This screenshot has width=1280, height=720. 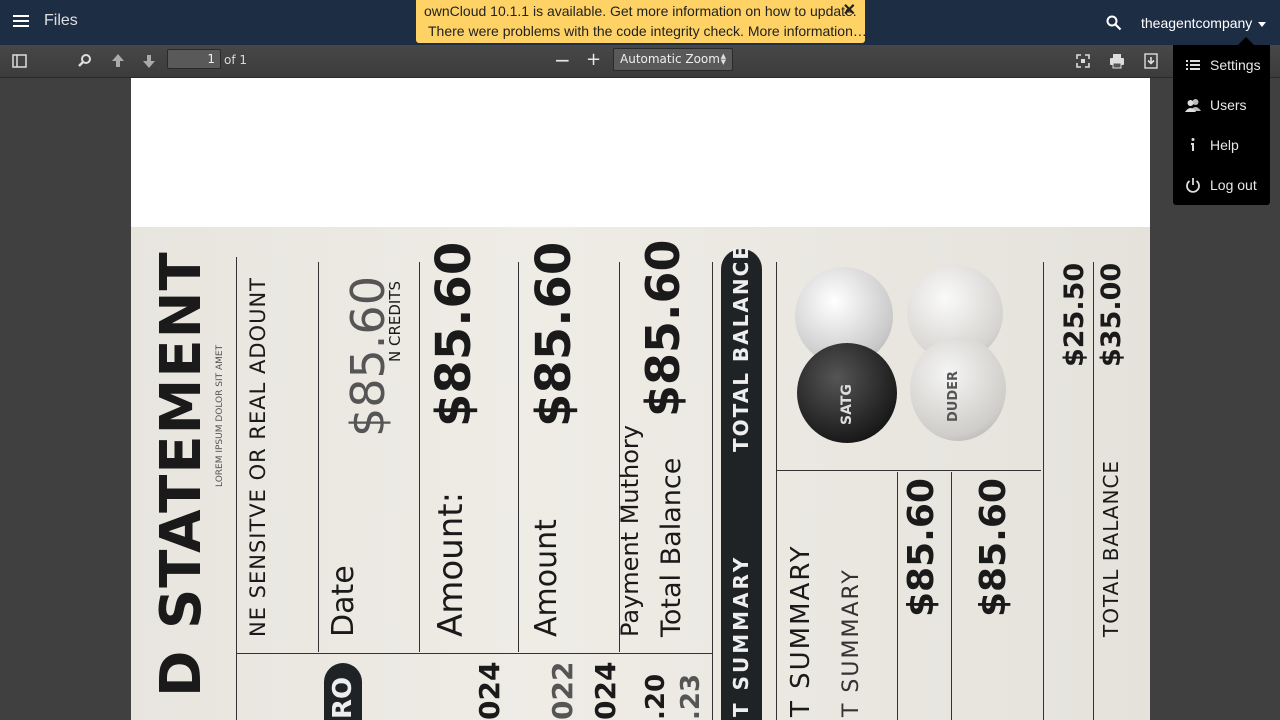 What do you see at coordinates (454, 334) in the screenshot?
I see `amount-value-2: $85.60` at bounding box center [454, 334].